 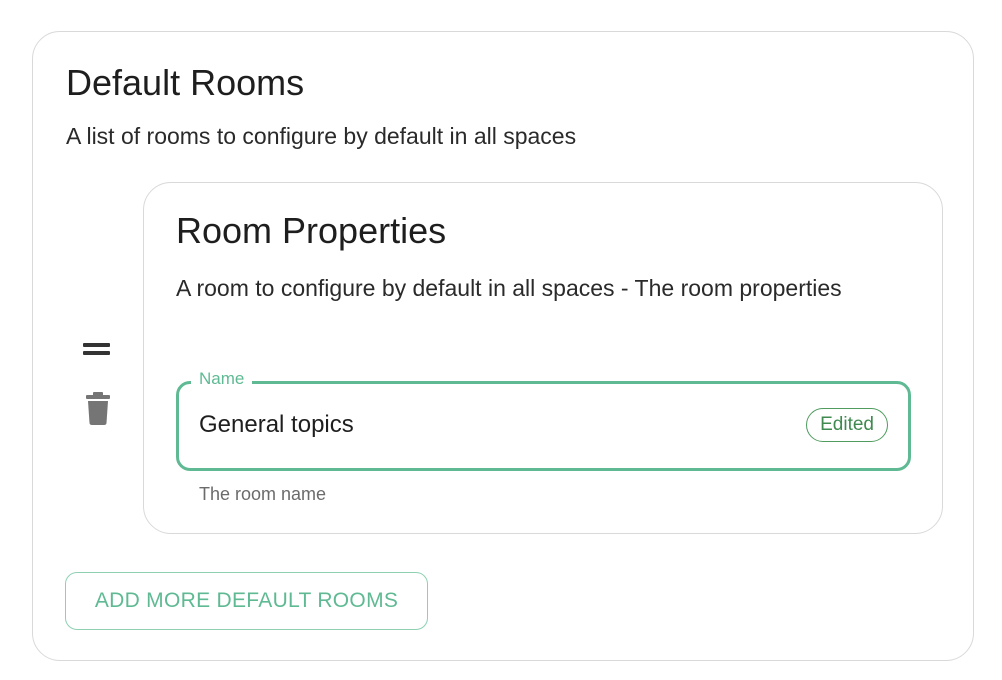 What do you see at coordinates (246, 601) in the screenshot?
I see `add-more-default-rooms-button: ADD MORE DEFAULT ROOMS` at bounding box center [246, 601].